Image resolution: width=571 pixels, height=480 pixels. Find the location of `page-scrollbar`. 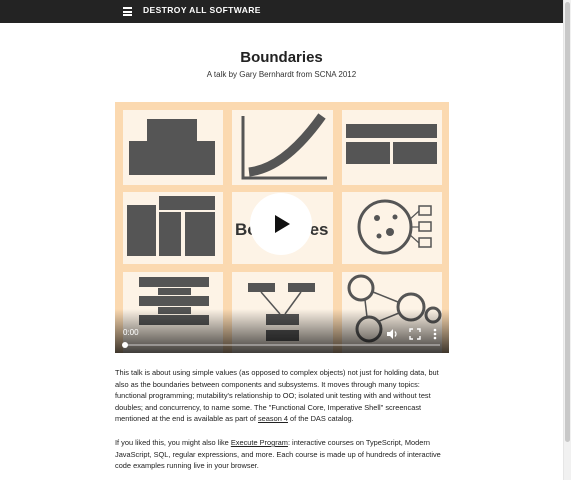

page-scrollbar is located at coordinates (567, 240).